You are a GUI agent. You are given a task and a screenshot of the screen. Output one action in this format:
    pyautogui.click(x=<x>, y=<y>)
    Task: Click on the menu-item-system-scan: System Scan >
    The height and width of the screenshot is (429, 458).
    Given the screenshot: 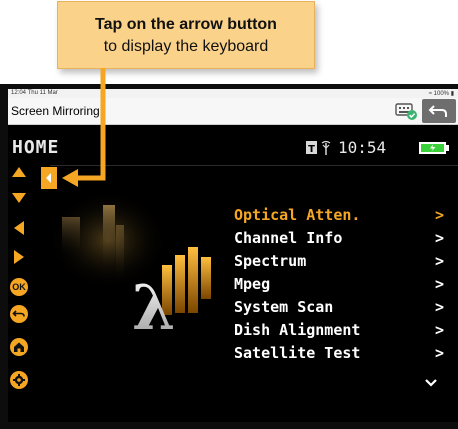 What is the action you would take?
    pyautogui.click(x=339, y=308)
    